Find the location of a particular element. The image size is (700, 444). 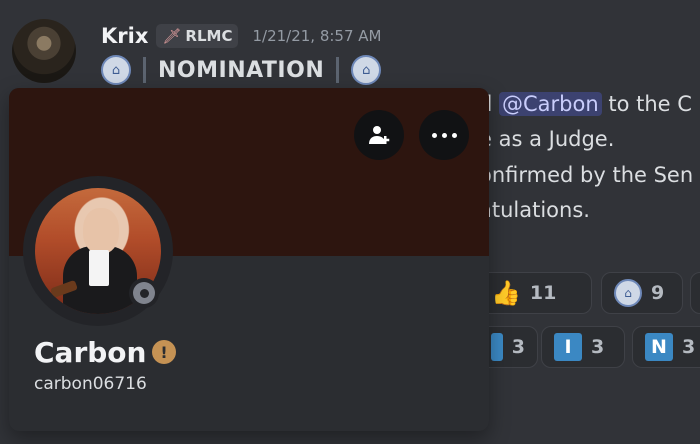

role-tag-label: RLMC is located at coordinates (209, 36).